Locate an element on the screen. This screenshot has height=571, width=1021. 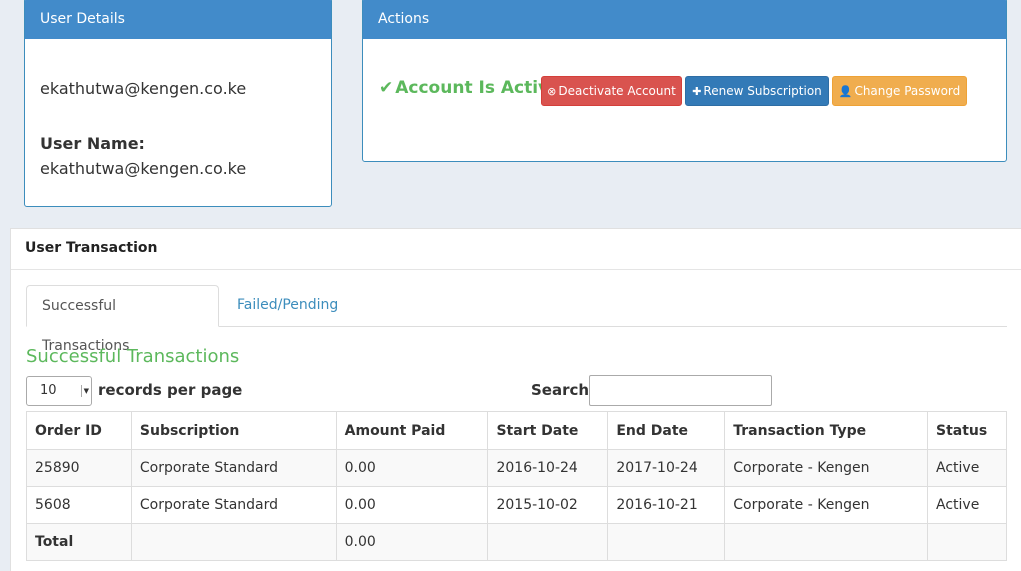
deactivate-account-label: Deactivate Account is located at coordinates (617, 91).